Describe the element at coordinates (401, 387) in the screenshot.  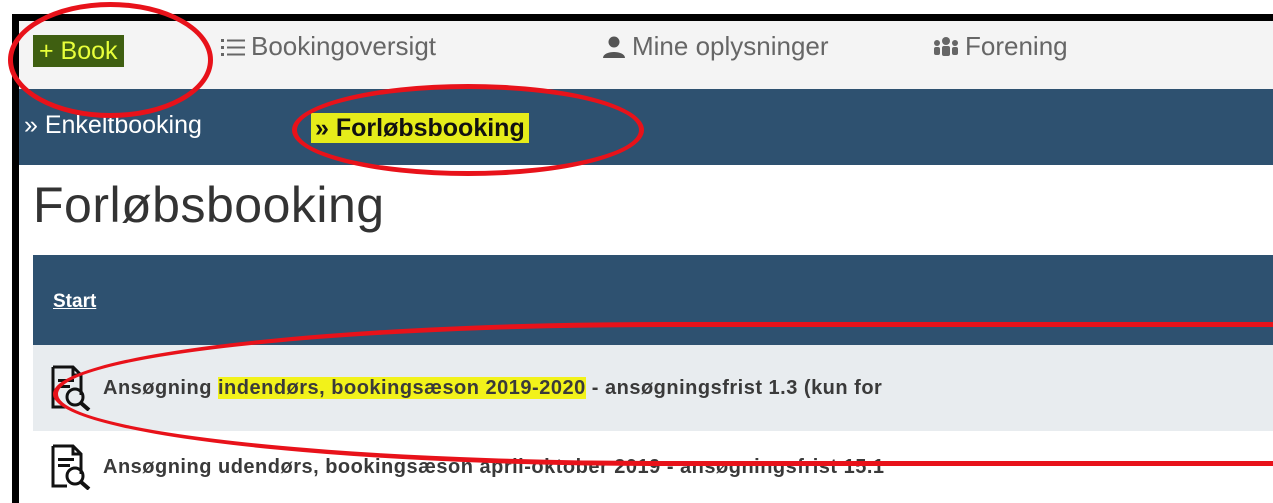
I see `row-title-highlight: indendørs, bookingsæson 2019-2020` at that location.